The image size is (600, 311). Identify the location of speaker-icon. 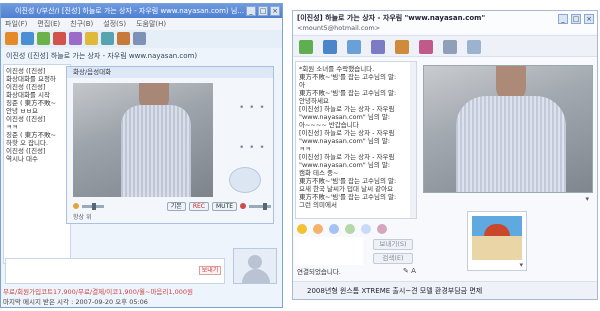
(245, 180).